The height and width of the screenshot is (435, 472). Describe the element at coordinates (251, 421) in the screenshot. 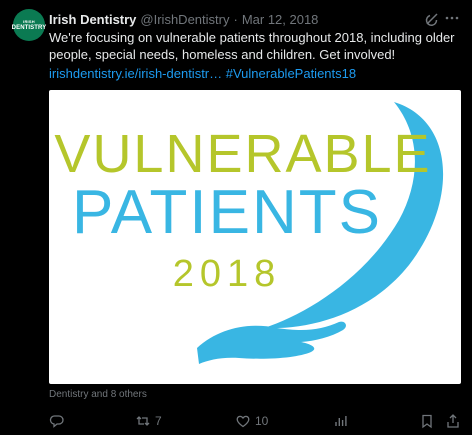

I see `like-button: 10` at that location.